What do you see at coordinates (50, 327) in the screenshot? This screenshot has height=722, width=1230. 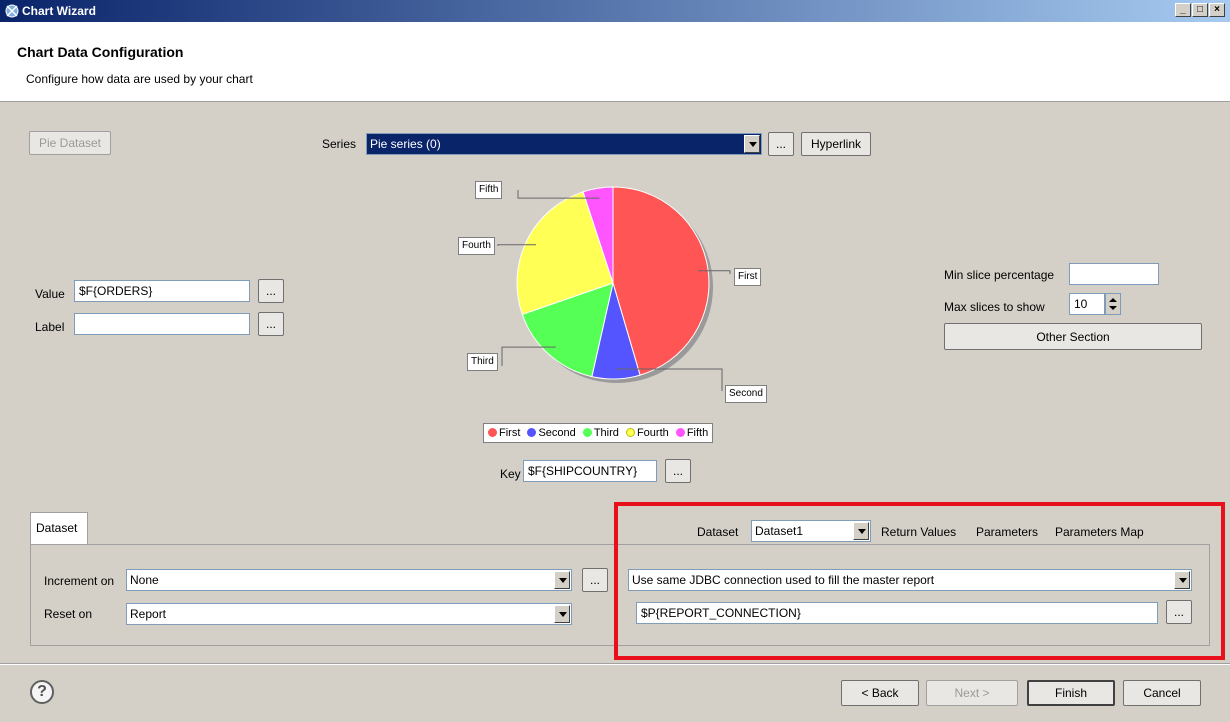 I see `label-label: Label` at bounding box center [50, 327].